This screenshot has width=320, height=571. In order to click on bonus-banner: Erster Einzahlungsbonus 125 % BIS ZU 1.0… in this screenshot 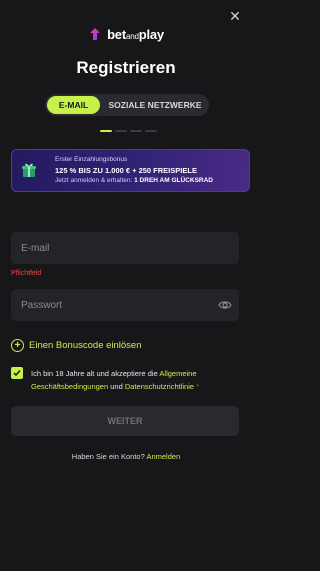, I will do `click(130, 170)`.